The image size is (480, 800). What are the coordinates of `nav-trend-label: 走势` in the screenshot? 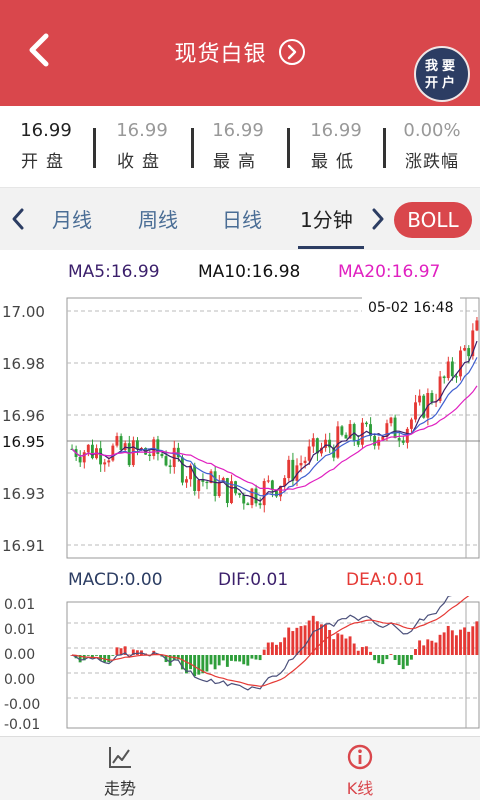 It's located at (119, 788).